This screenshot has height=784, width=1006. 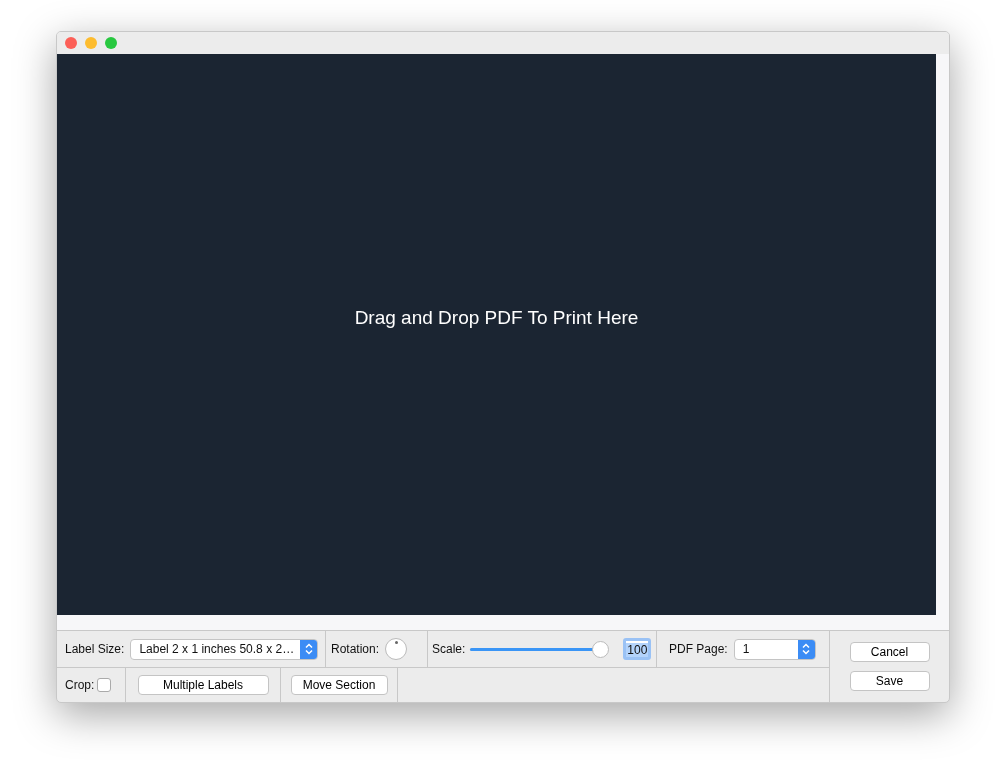 I want to click on label-size-label: Label Size:, so click(x=95, y=649).